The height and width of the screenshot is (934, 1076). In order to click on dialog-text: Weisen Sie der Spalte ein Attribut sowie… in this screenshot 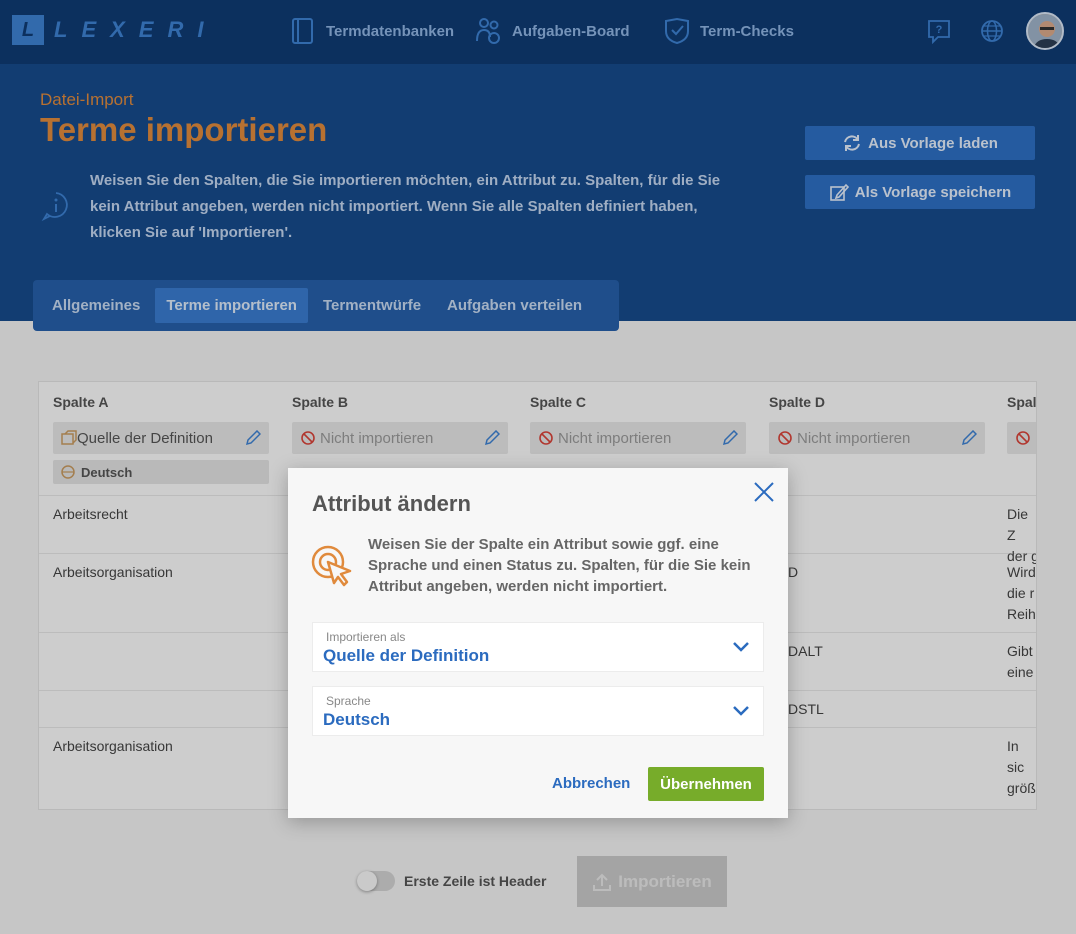, I will do `click(559, 565)`.